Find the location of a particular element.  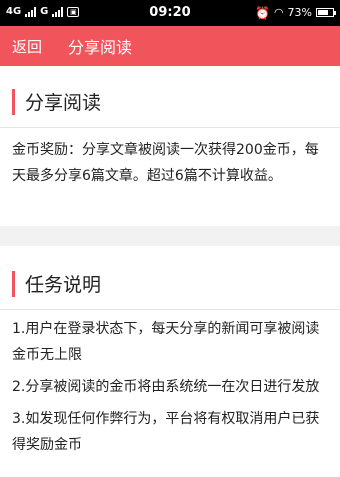

reward-heading-text: 分享阅读 is located at coordinates (63, 103).